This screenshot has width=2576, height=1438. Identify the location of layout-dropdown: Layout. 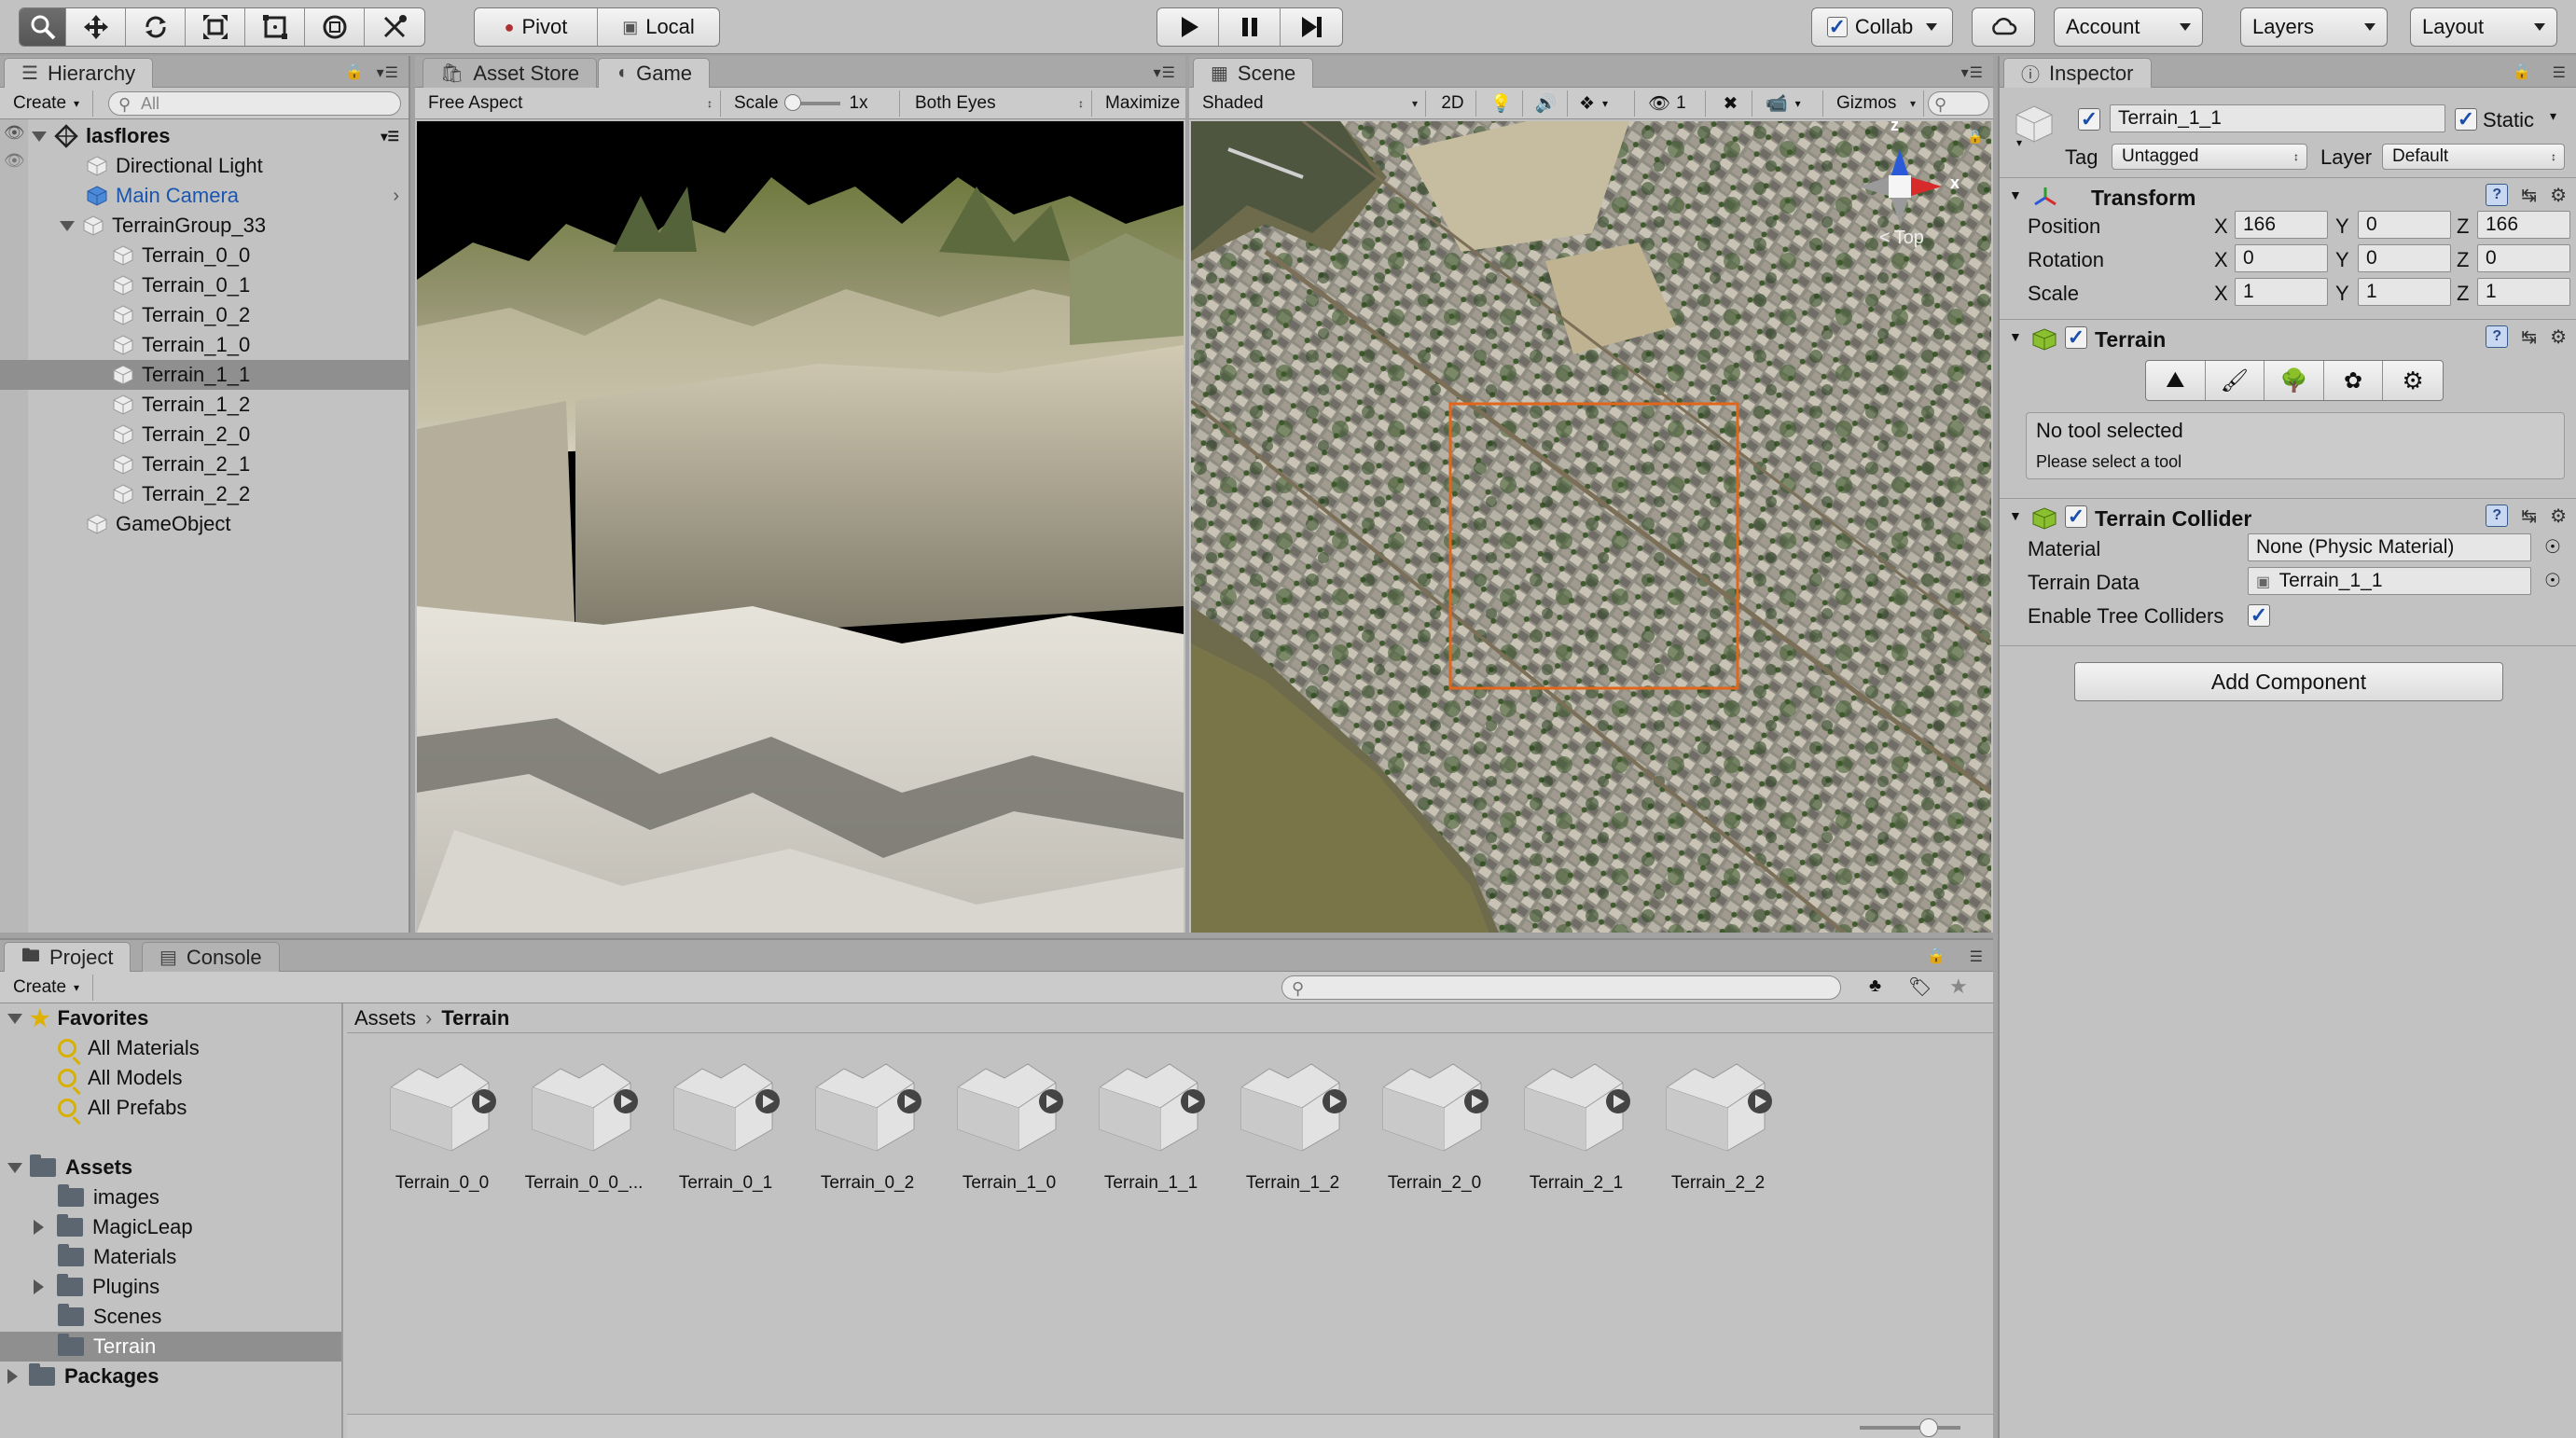
(2483, 27).